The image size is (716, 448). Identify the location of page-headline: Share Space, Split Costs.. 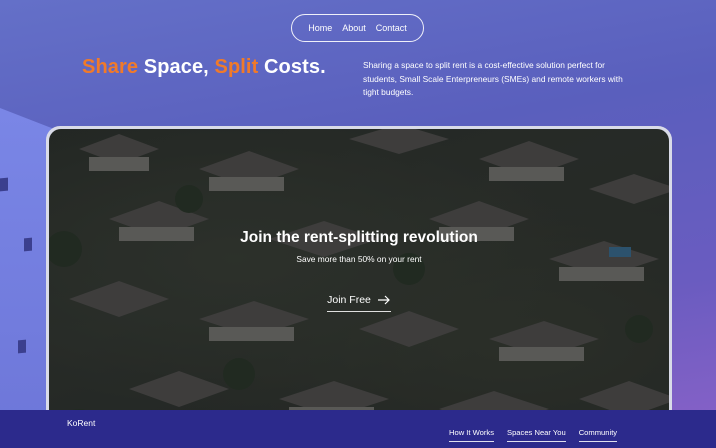
(204, 67).